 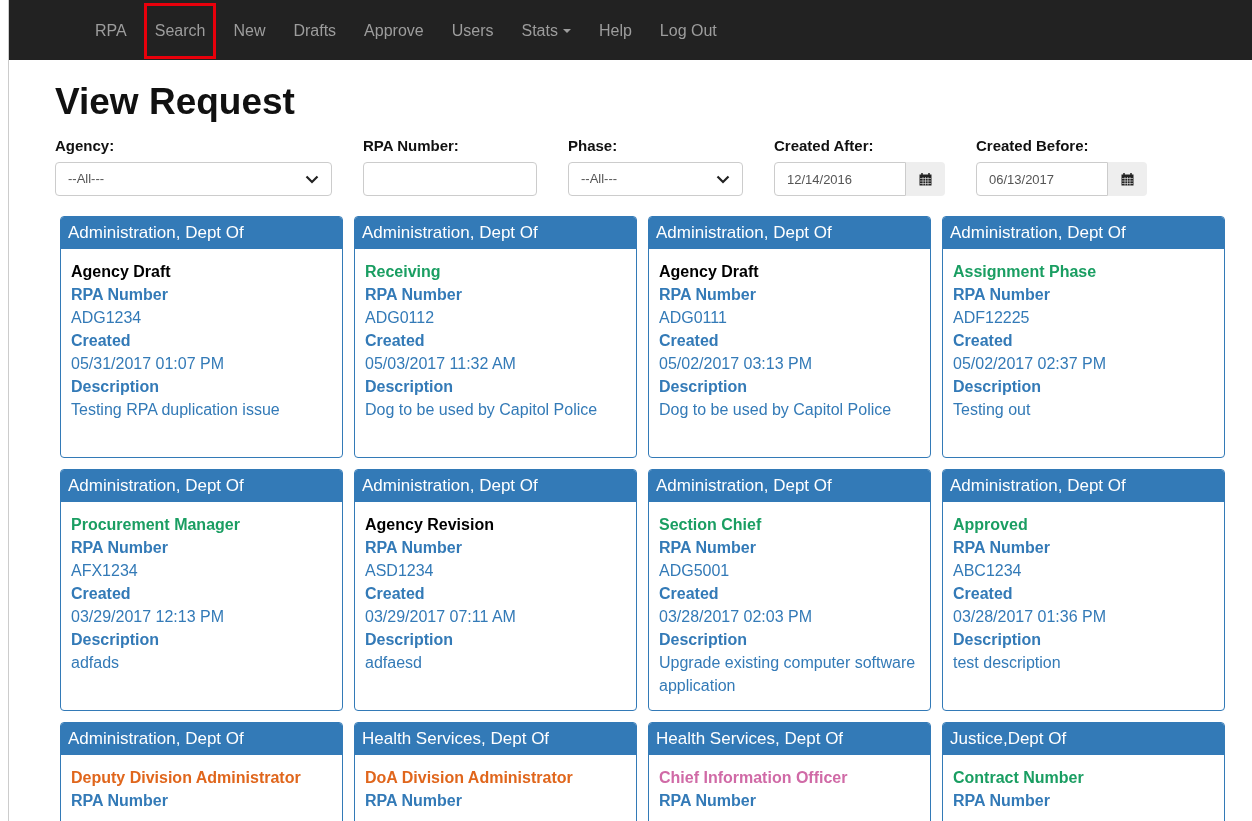 What do you see at coordinates (695, 571) in the screenshot?
I see `rpa-number: ADG5001` at bounding box center [695, 571].